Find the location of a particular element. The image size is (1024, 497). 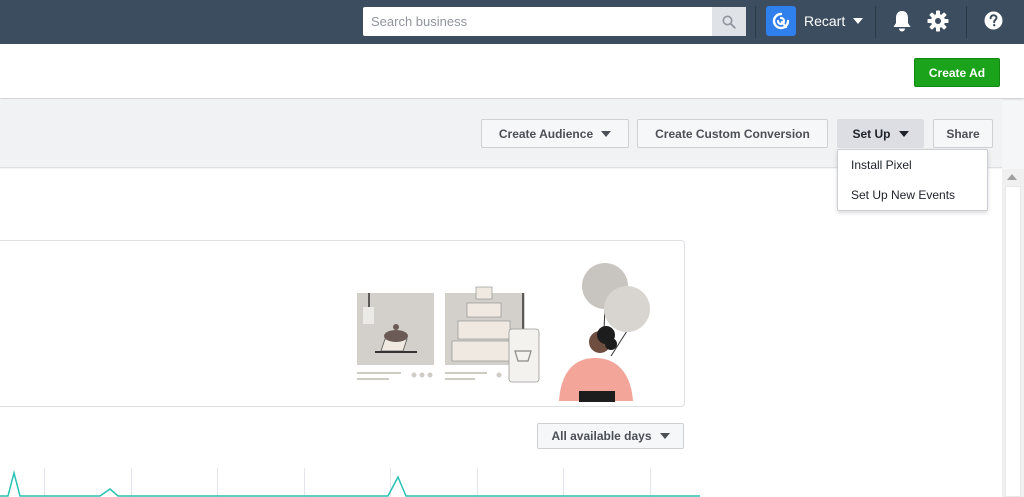

account-switcher: Recart is located at coordinates (815, 21).